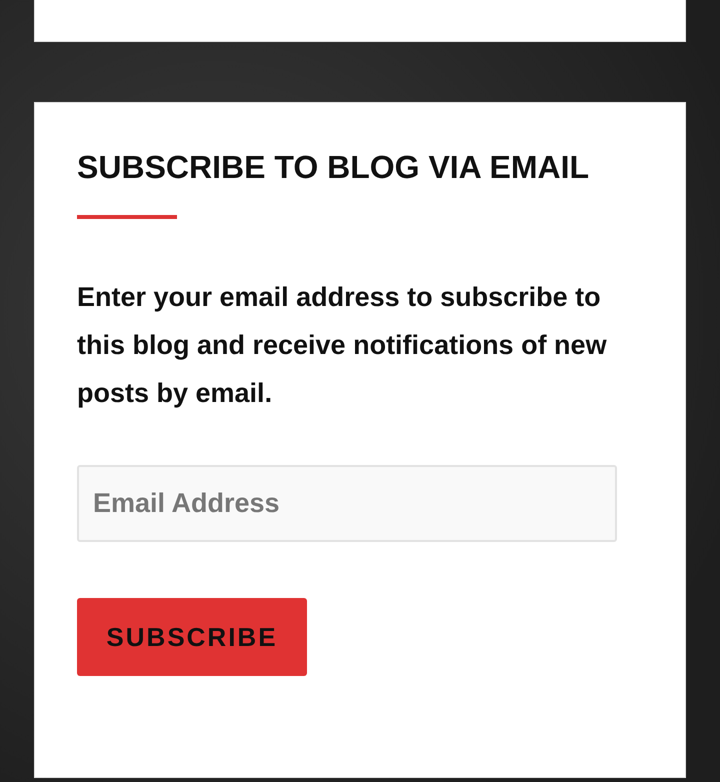 The height and width of the screenshot is (782, 720). What do you see at coordinates (342, 345) in the screenshot?
I see `widget-description: Enter your email address to subscribe to this blog and receive notifications of new posts by email.` at bounding box center [342, 345].